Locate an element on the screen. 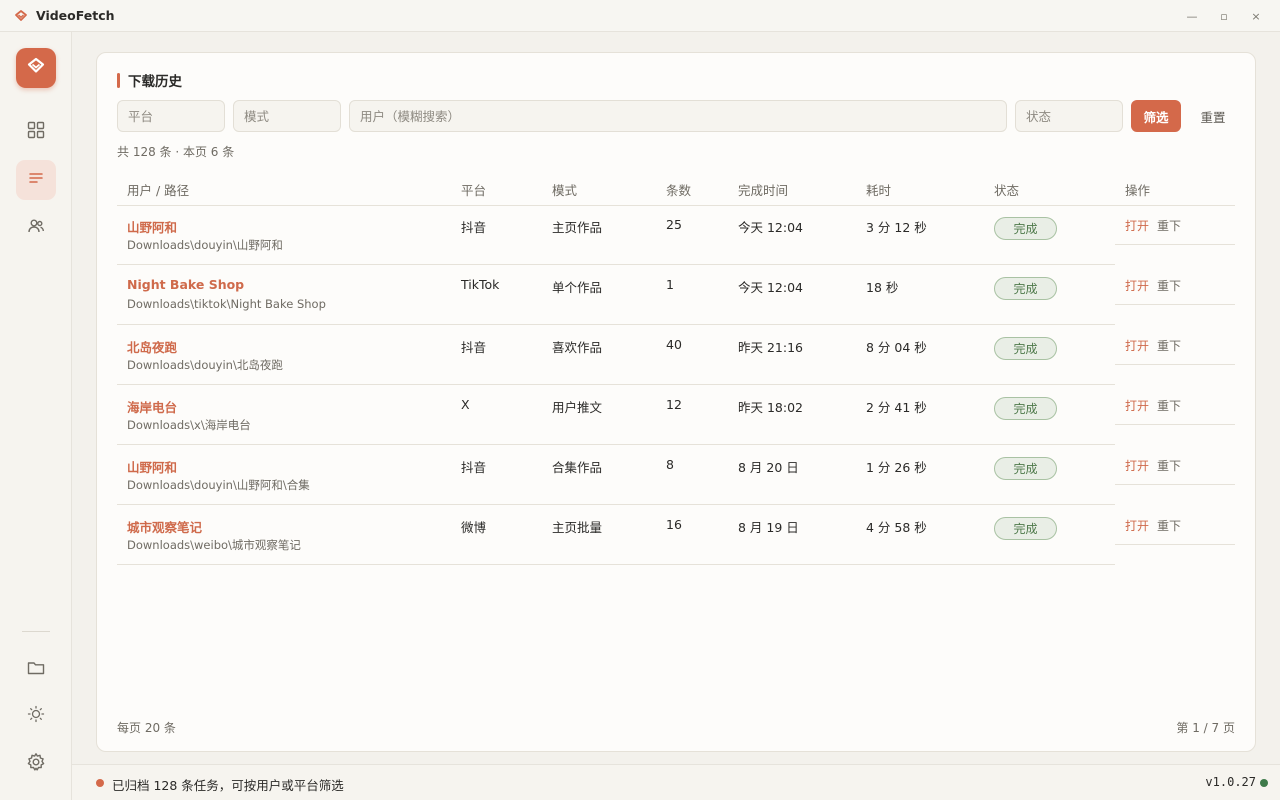 The height and width of the screenshot is (800, 1280). count-cell: 25 is located at coordinates (674, 224).